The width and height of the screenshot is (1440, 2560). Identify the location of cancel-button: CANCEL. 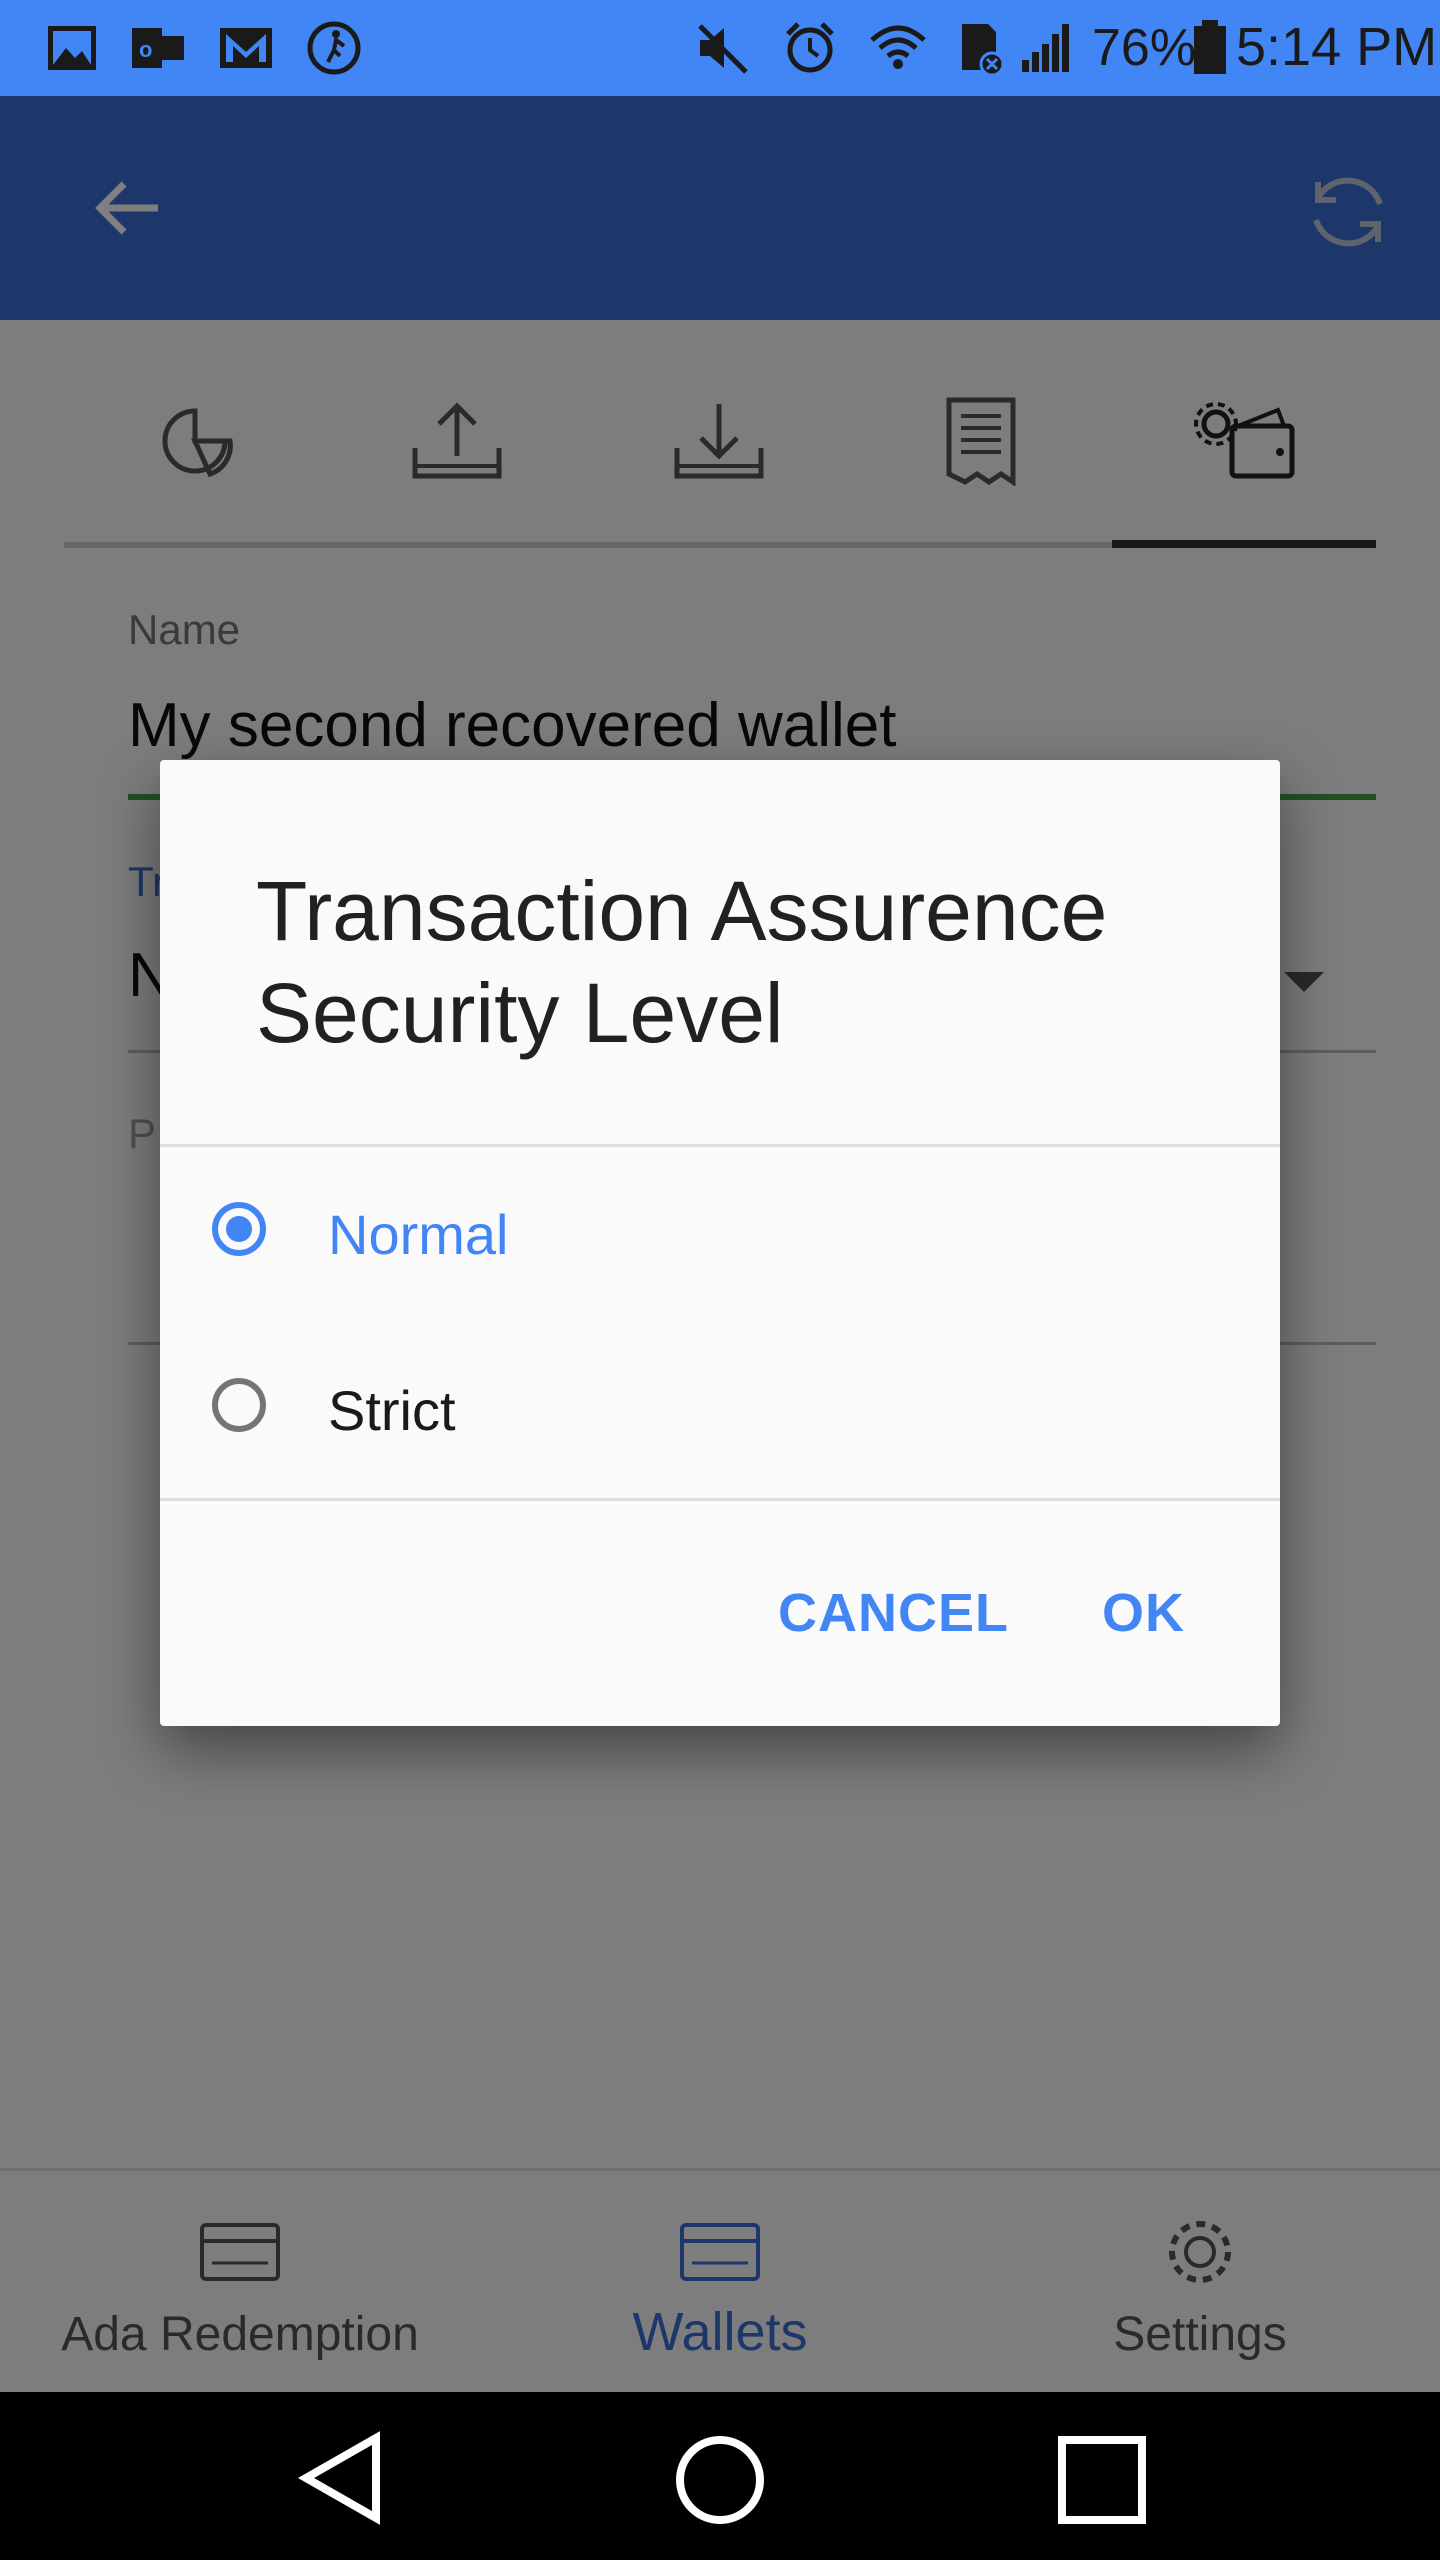
(893, 1613).